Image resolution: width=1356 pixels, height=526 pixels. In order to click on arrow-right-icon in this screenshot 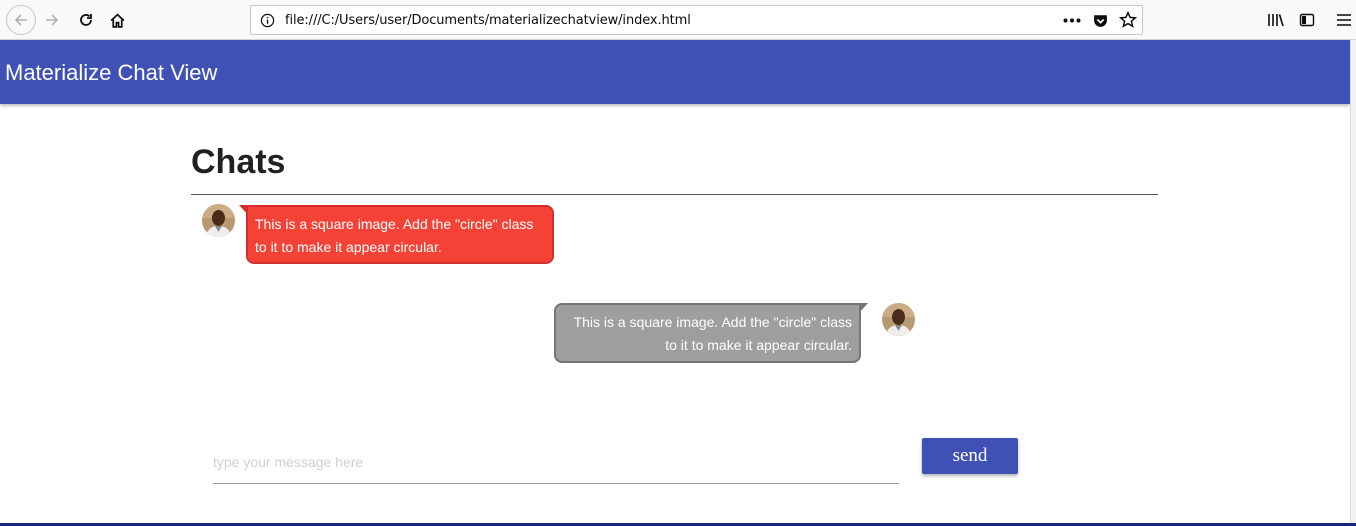, I will do `click(52, 20)`.